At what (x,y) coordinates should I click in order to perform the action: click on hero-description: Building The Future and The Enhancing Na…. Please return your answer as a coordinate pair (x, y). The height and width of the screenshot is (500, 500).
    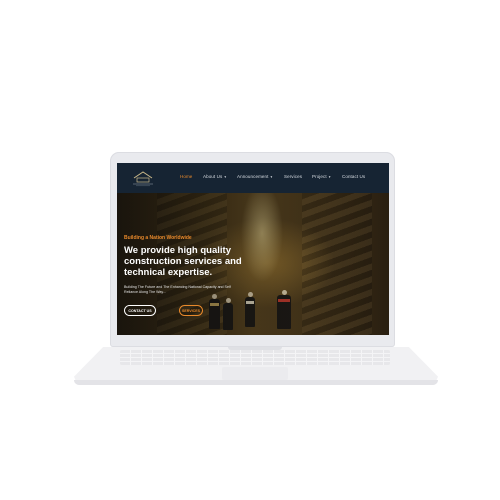
    Looking at the image, I should click on (177, 290).